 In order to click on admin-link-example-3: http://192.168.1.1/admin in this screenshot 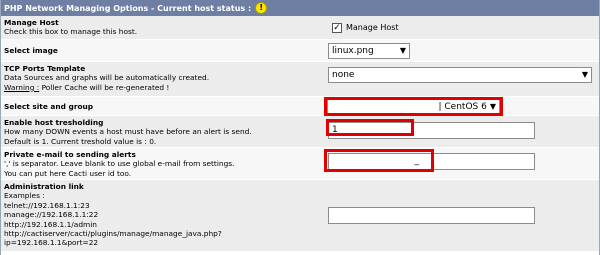, I will do `click(50, 224)`.